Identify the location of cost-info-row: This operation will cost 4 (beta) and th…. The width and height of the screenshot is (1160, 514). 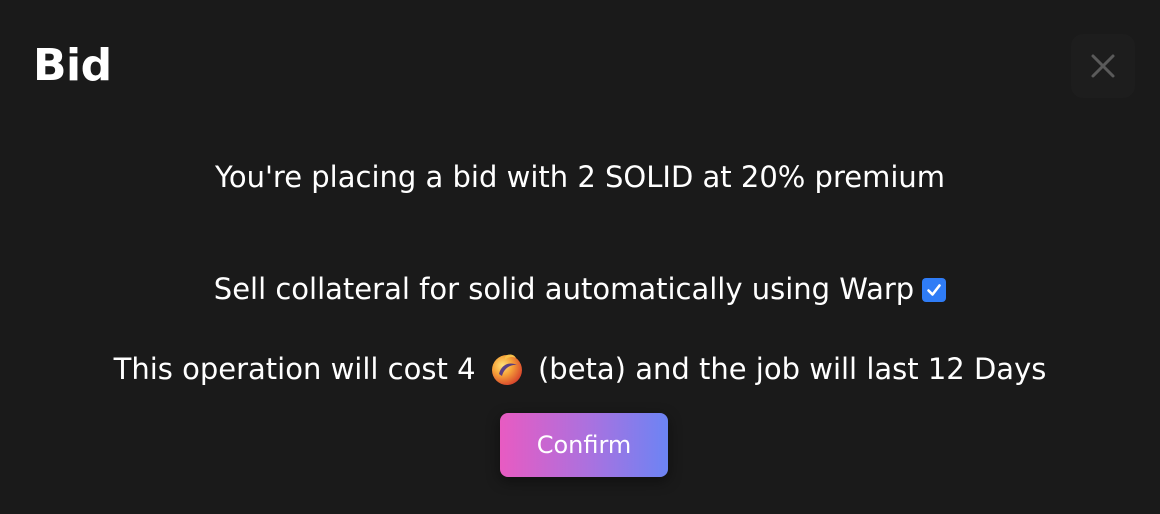
(580, 369).